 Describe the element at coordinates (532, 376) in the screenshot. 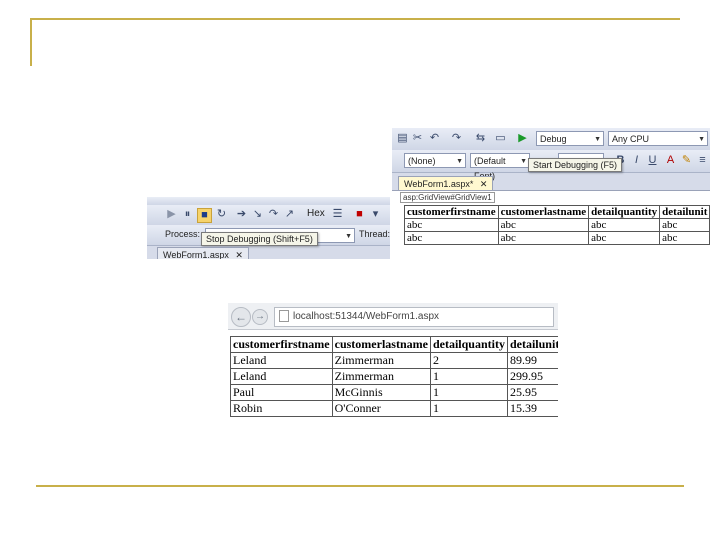

I see `table-cell: 299.95` at that location.